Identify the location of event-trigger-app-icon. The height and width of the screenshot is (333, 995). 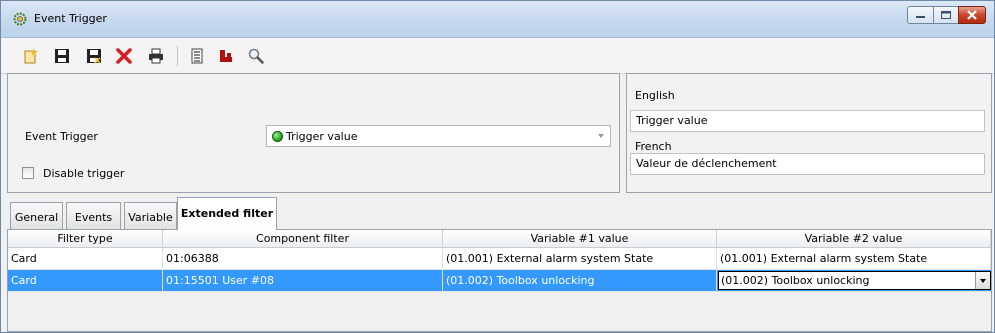
(20, 19).